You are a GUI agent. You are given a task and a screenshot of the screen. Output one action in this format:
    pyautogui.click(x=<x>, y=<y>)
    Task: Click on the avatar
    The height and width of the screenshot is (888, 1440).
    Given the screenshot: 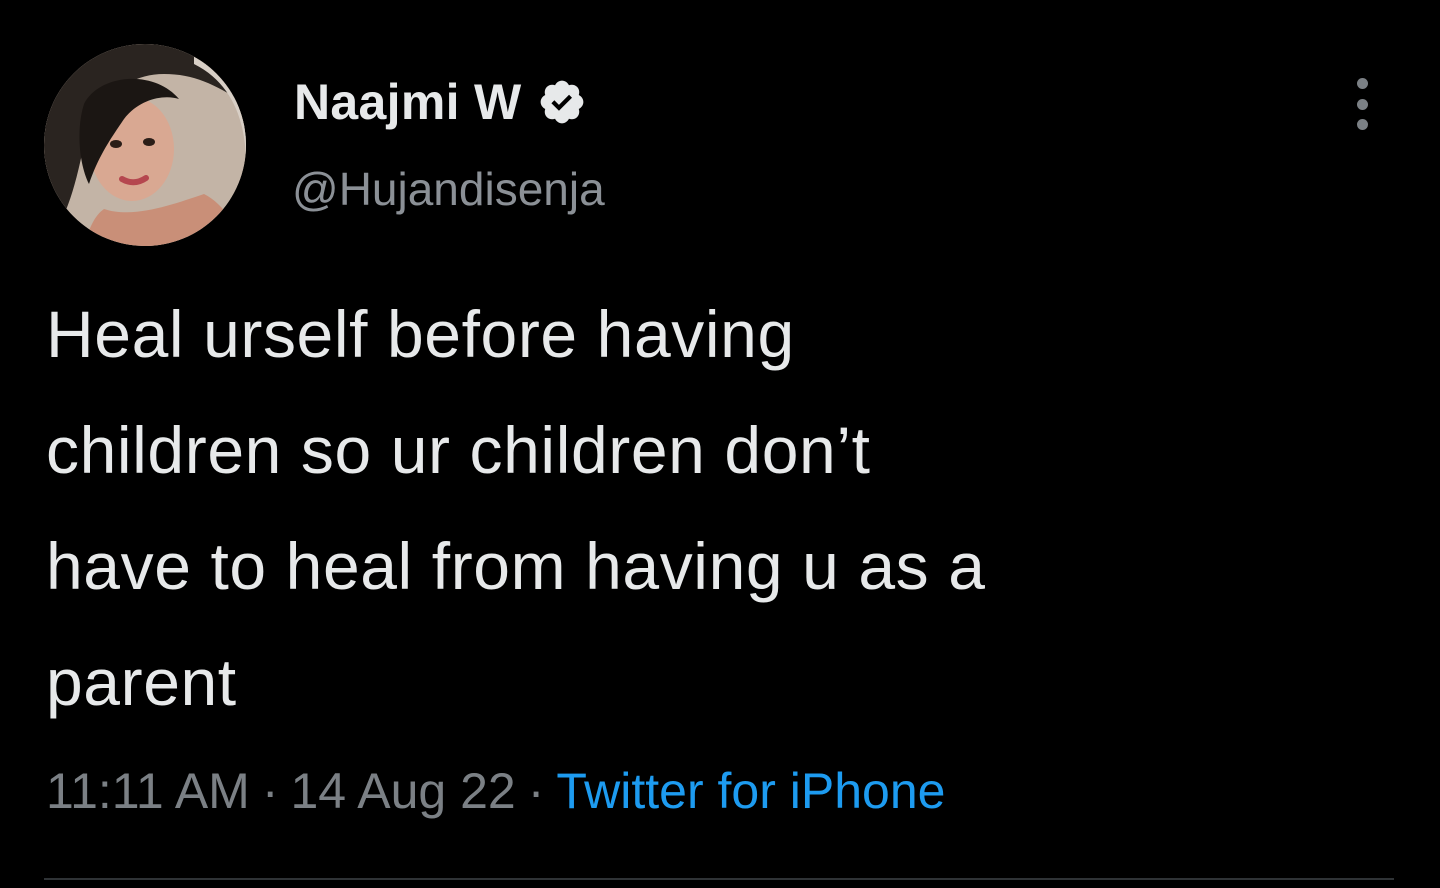 What is the action you would take?
    pyautogui.click(x=145, y=145)
    